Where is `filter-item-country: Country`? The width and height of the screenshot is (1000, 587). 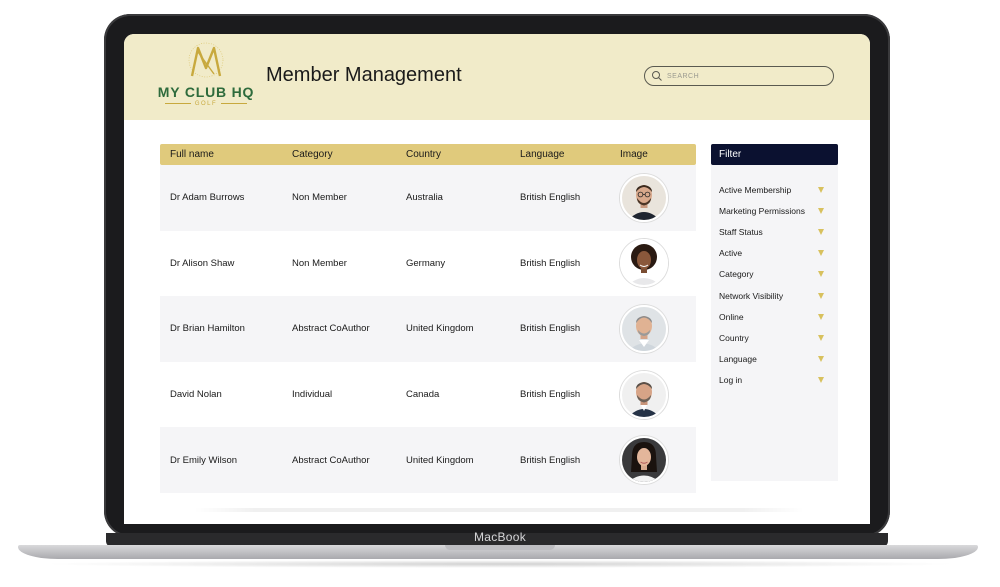 filter-item-country: Country is located at coordinates (774, 337).